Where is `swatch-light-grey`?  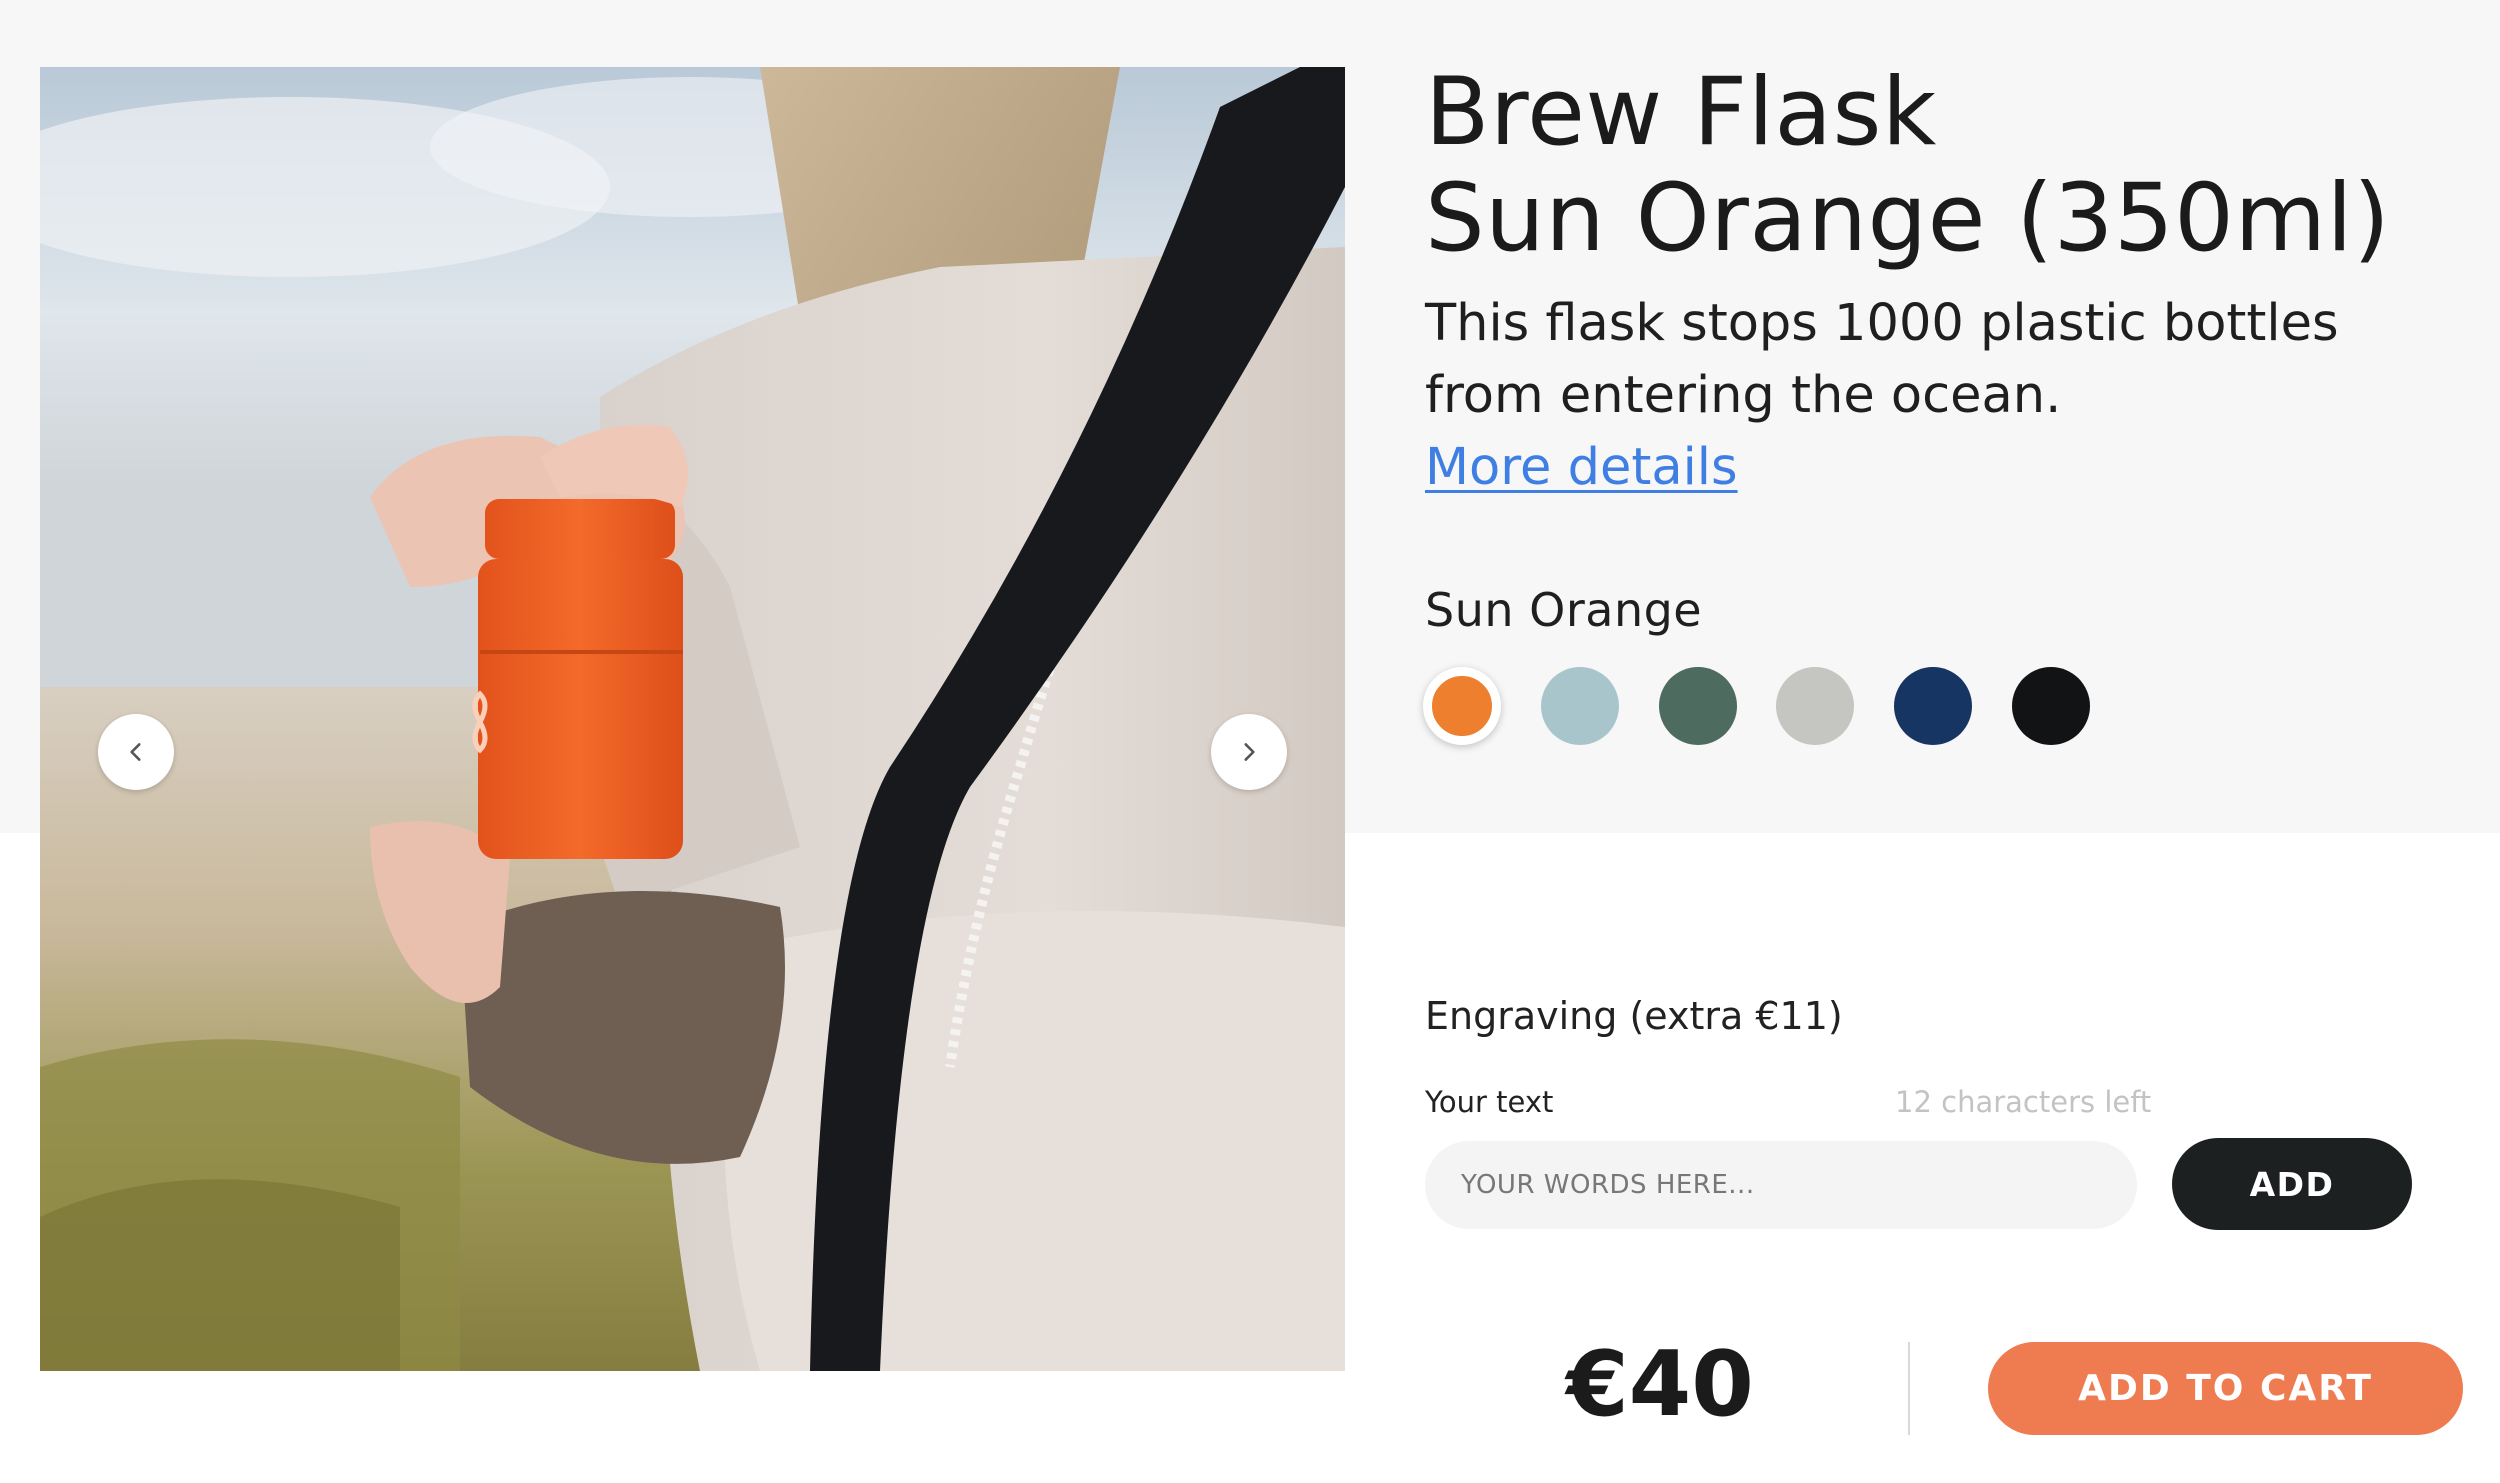 swatch-light-grey is located at coordinates (1815, 706).